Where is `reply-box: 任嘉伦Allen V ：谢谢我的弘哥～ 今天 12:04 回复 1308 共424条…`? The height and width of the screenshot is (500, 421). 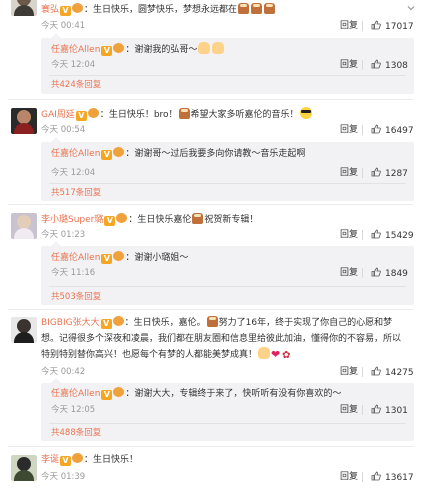 reply-box: 任嘉伦Allen V ：谢谢我的弘哥～ 今天 12:04 回复 1308 共424条… is located at coordinates (227, 63).